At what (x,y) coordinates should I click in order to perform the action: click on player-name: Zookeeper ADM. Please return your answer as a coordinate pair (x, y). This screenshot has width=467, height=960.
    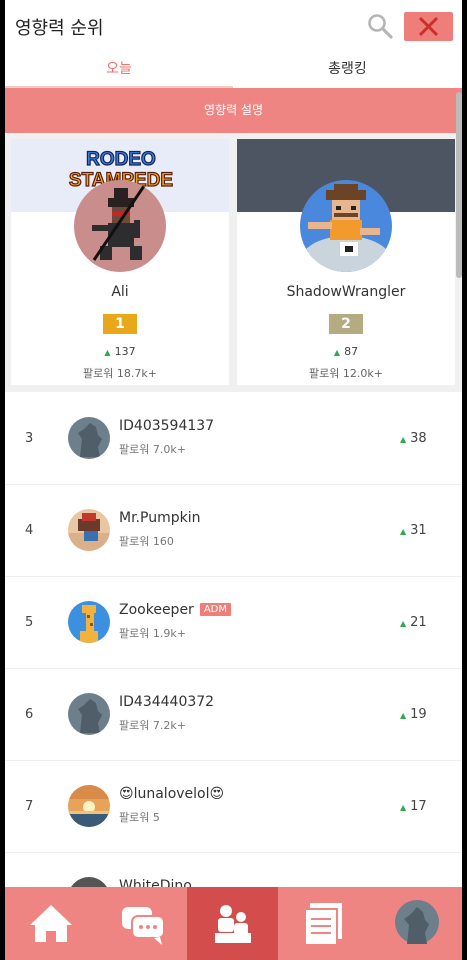
    Looking at the image, I should click on (175, 610).